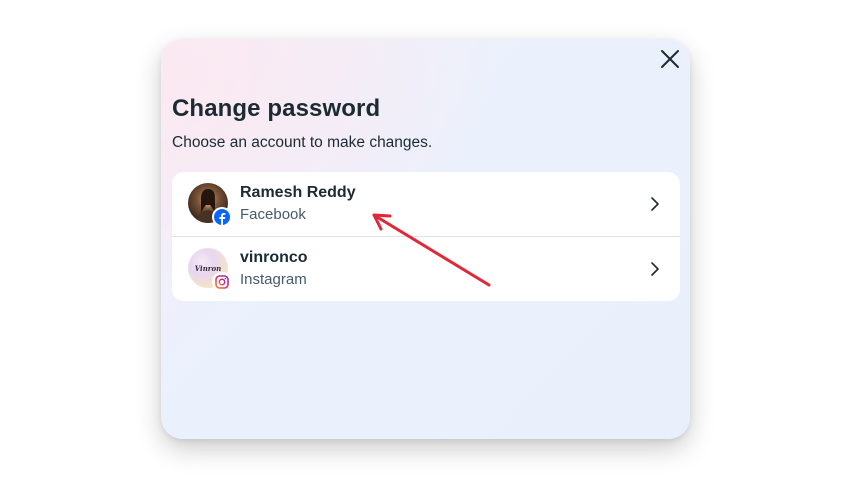 Image resolution: width=851 pixels, height=479 pixels. Describe the element at coordinates (273, 279) in the screenshot. I see `account-platform: Instagram` at that location.